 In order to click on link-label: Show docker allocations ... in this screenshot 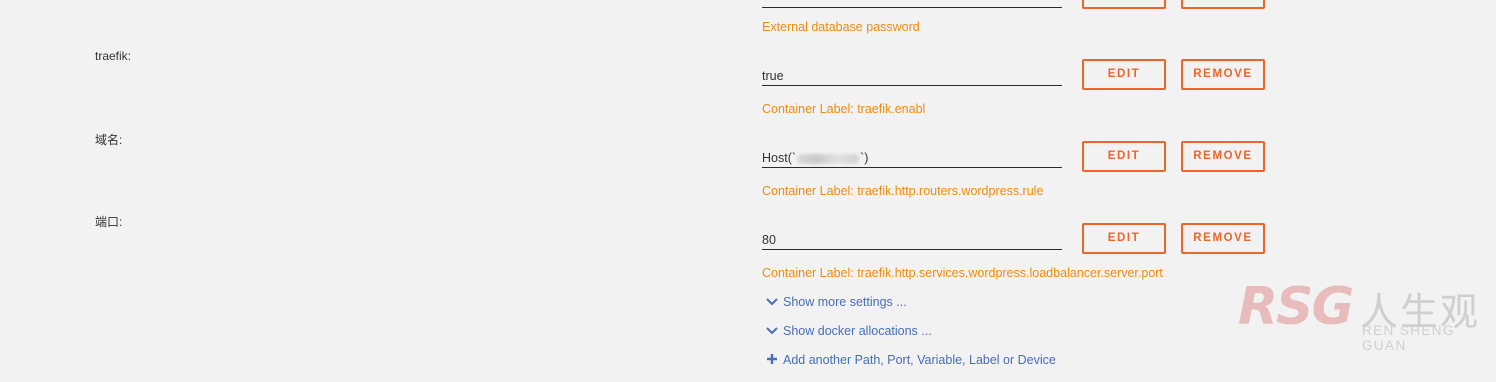, I will do `click(857, 331)`.